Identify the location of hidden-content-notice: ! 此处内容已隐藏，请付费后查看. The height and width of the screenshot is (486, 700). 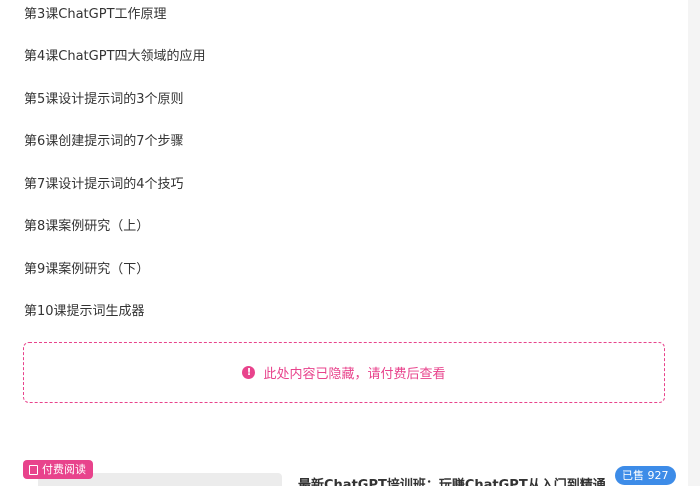
(344, 372).